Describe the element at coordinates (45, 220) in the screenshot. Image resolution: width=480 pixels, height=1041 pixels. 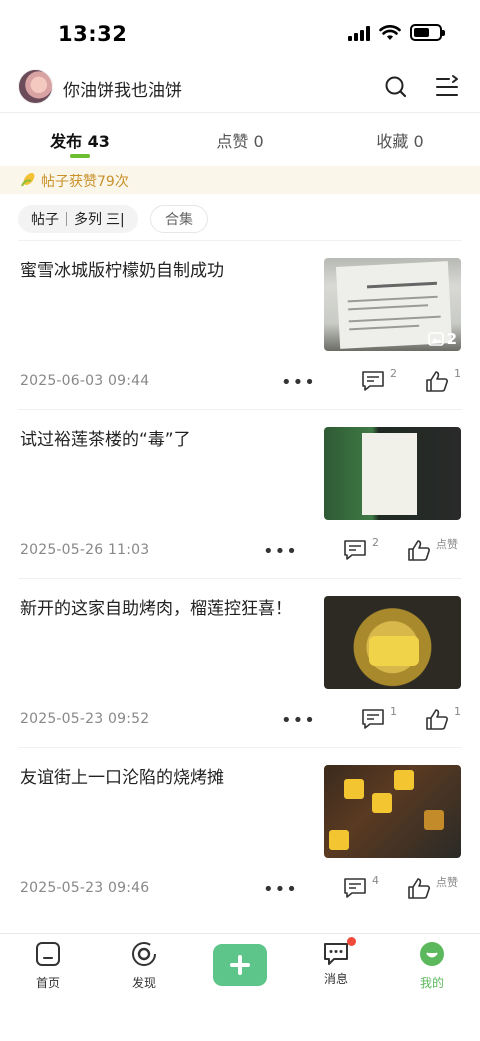
I see `filter-posts-label: 帖子` at that location.